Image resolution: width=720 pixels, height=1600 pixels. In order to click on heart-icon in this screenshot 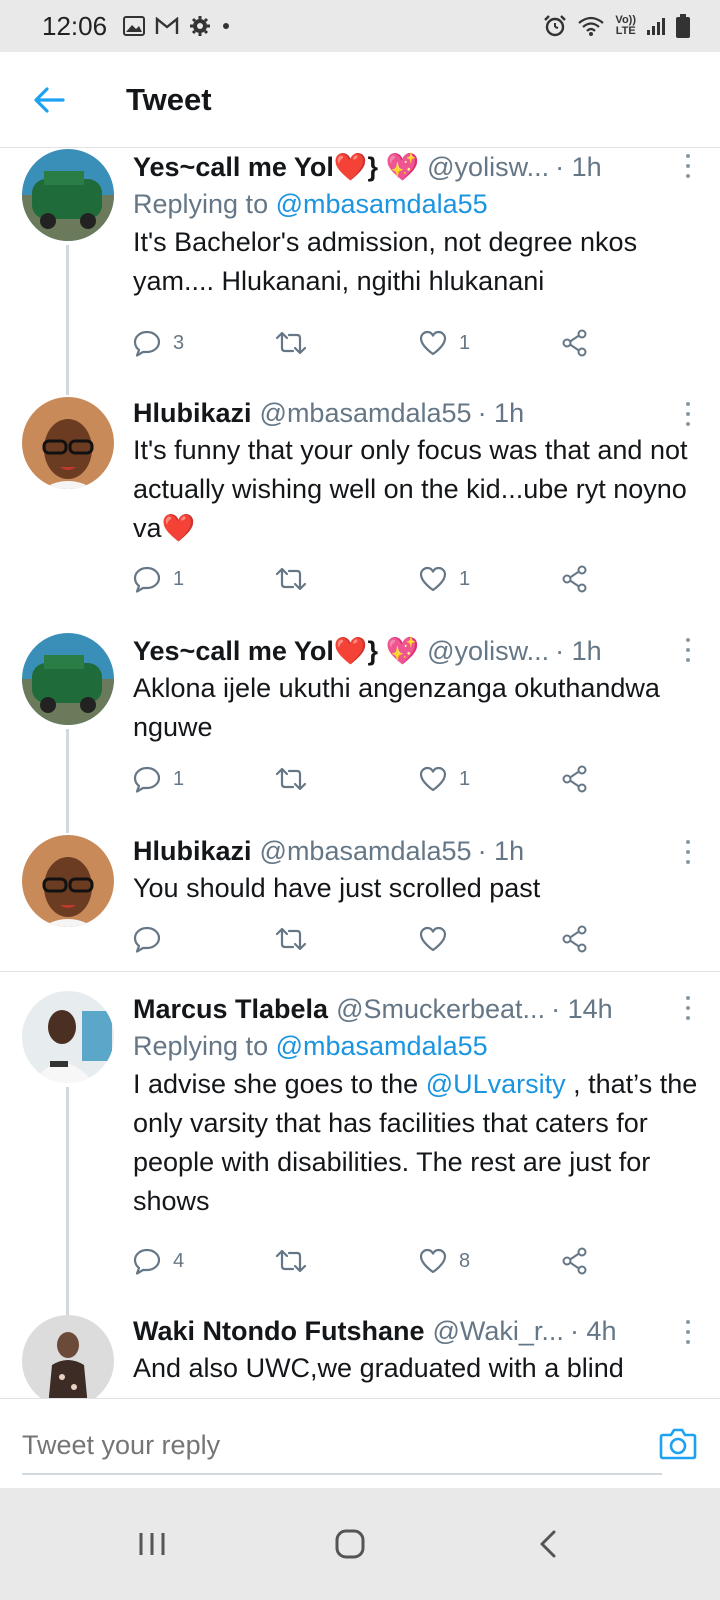, I will do `click(433, 579)`.